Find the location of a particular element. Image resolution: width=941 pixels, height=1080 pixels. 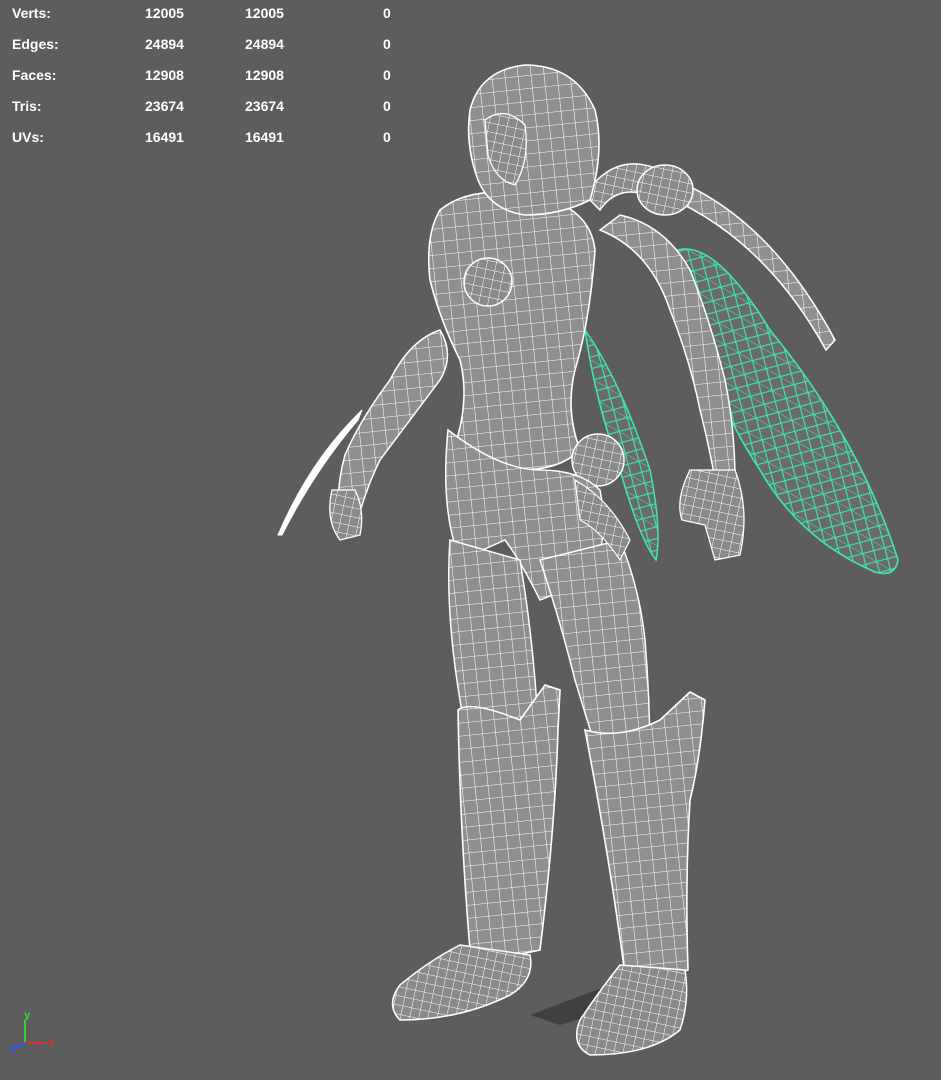

axis-gizmo: y x z is located at coordinates (32, 1032).